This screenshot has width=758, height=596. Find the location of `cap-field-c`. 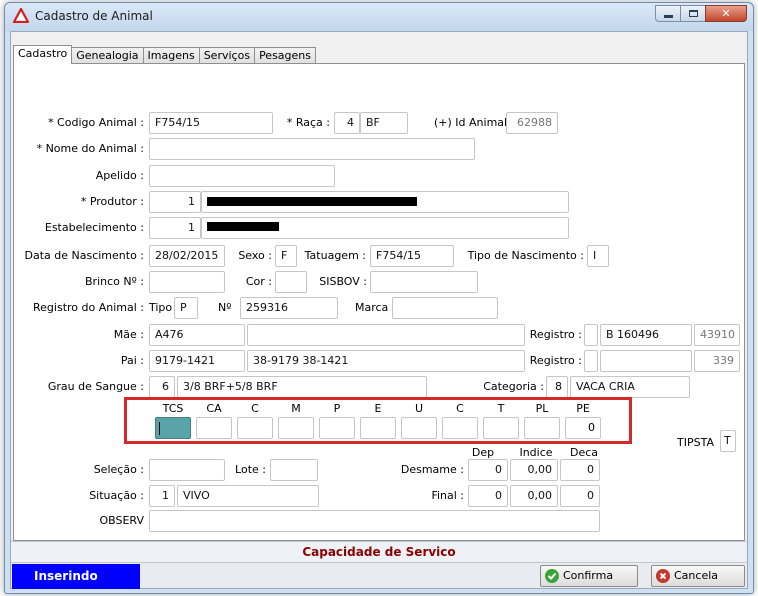

cap-field-c is located at coordinates (255, 428).